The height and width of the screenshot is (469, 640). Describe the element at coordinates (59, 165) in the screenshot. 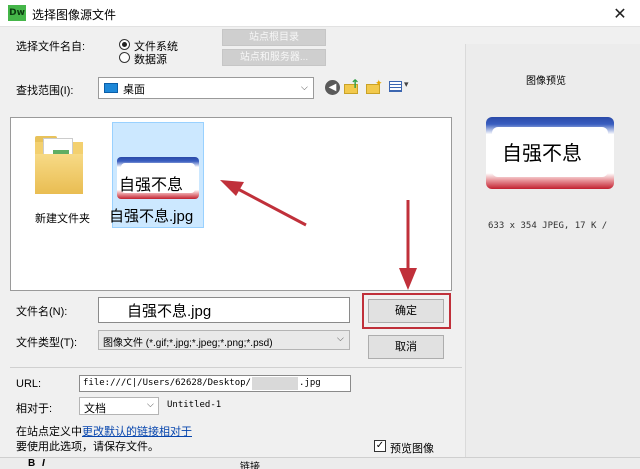

I see `folder-icon` at that location.